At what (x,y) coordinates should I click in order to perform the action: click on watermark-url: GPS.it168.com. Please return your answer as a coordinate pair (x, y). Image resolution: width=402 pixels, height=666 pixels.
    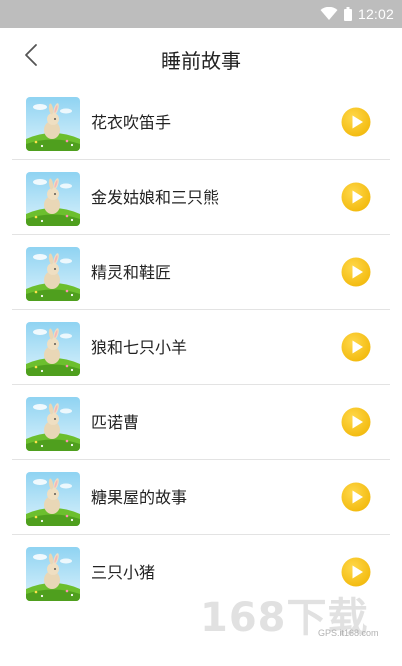
    Looking at the image, I should click on (348, 633).